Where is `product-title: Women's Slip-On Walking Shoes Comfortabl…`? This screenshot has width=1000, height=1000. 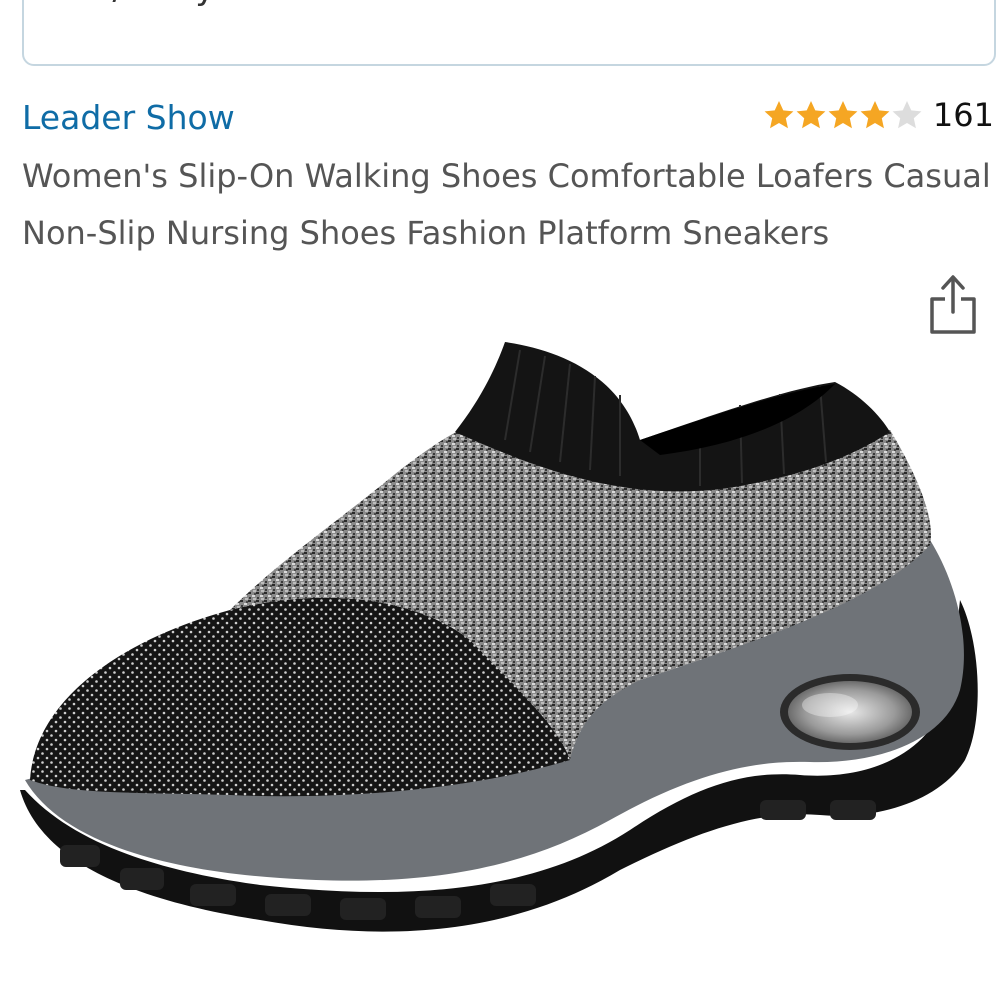
product-title: Women's Slip-On Walking Shoes Comfortabl… is located at coordinates (506, 204).